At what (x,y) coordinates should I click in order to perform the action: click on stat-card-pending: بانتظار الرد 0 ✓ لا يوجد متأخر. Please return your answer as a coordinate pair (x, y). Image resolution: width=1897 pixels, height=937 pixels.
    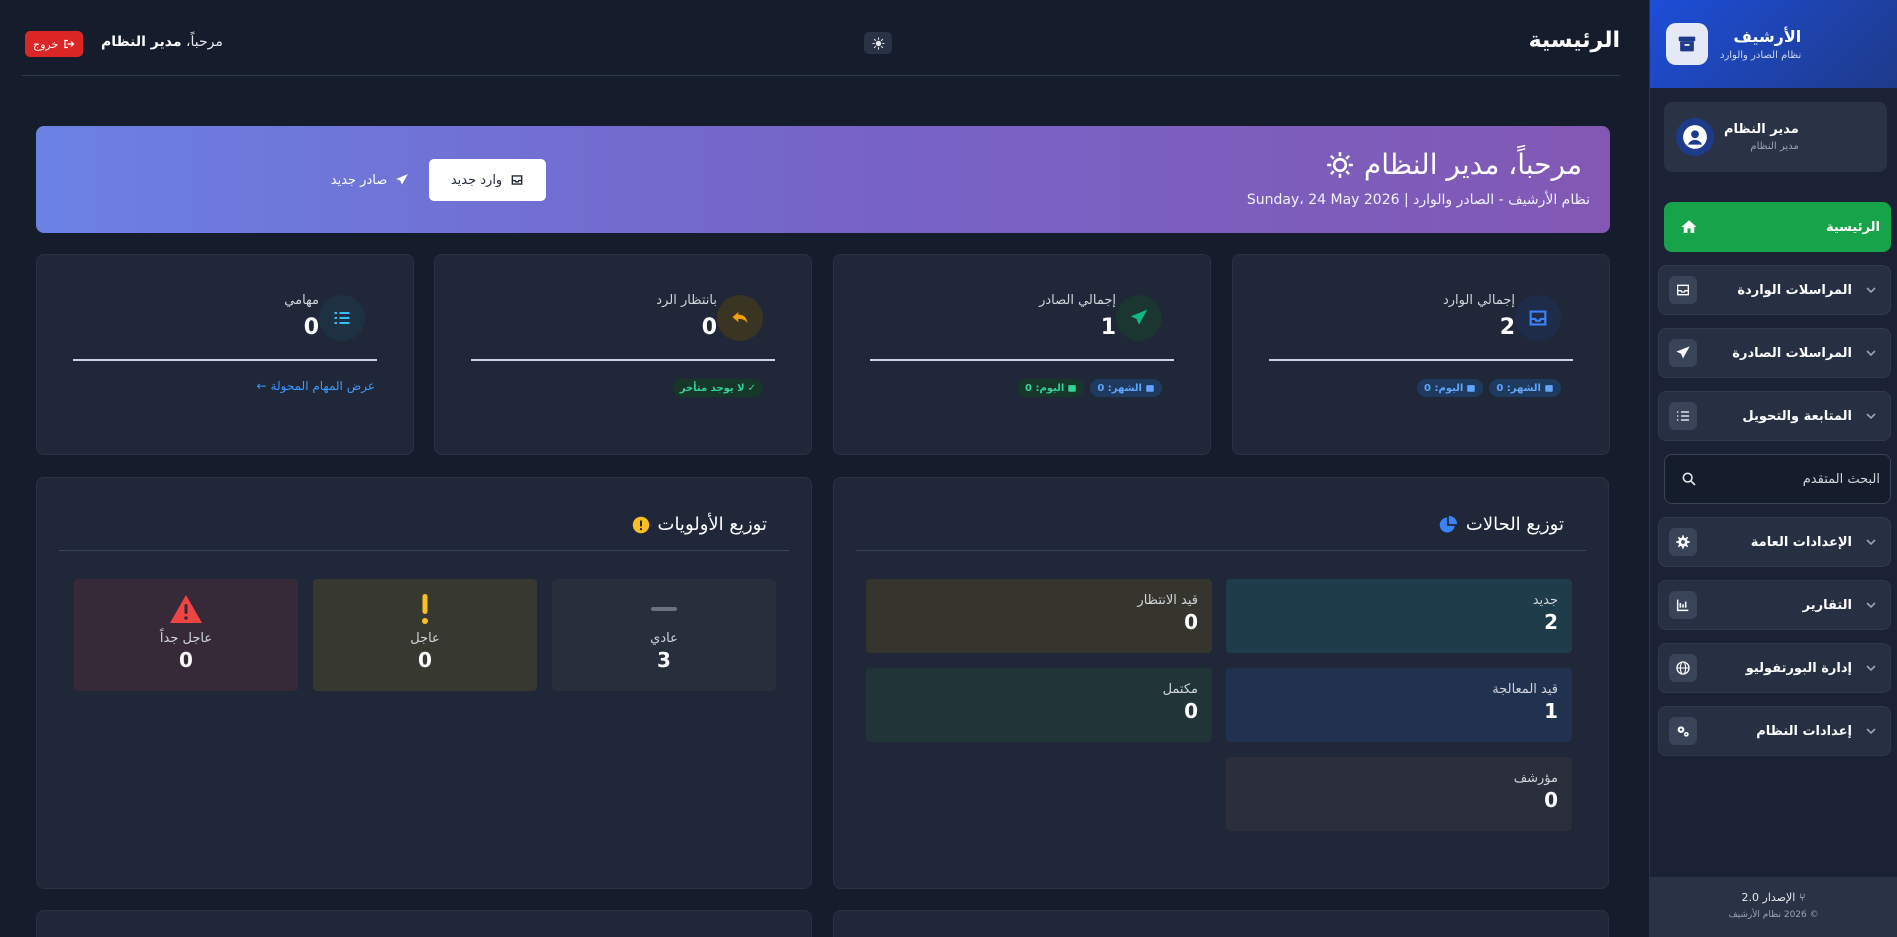
    Looking at the image, I should click on (623, 354).